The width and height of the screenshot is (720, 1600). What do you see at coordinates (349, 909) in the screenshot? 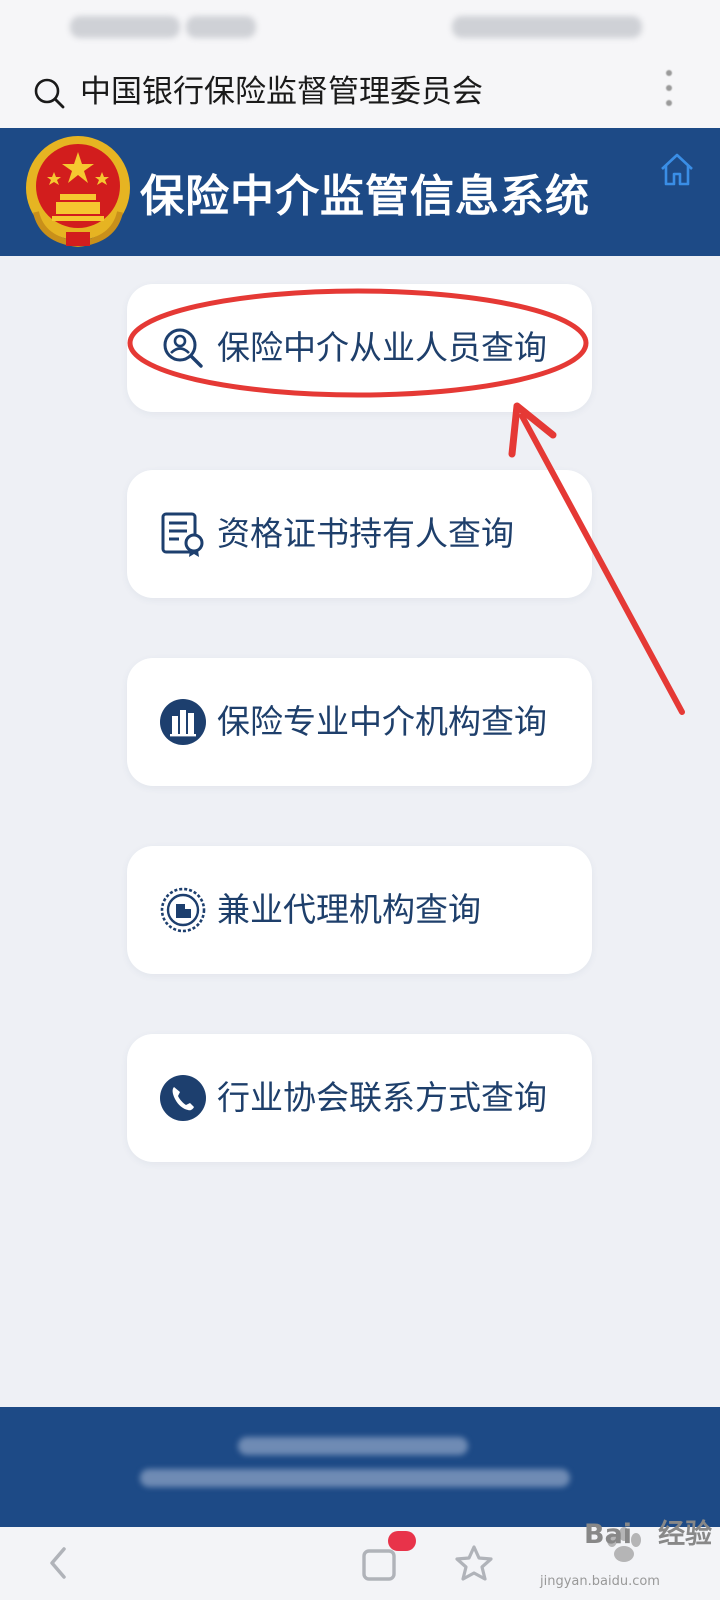
I see `menu-item-label: 兼业代理机构查询` at bounding box center [349, 909].